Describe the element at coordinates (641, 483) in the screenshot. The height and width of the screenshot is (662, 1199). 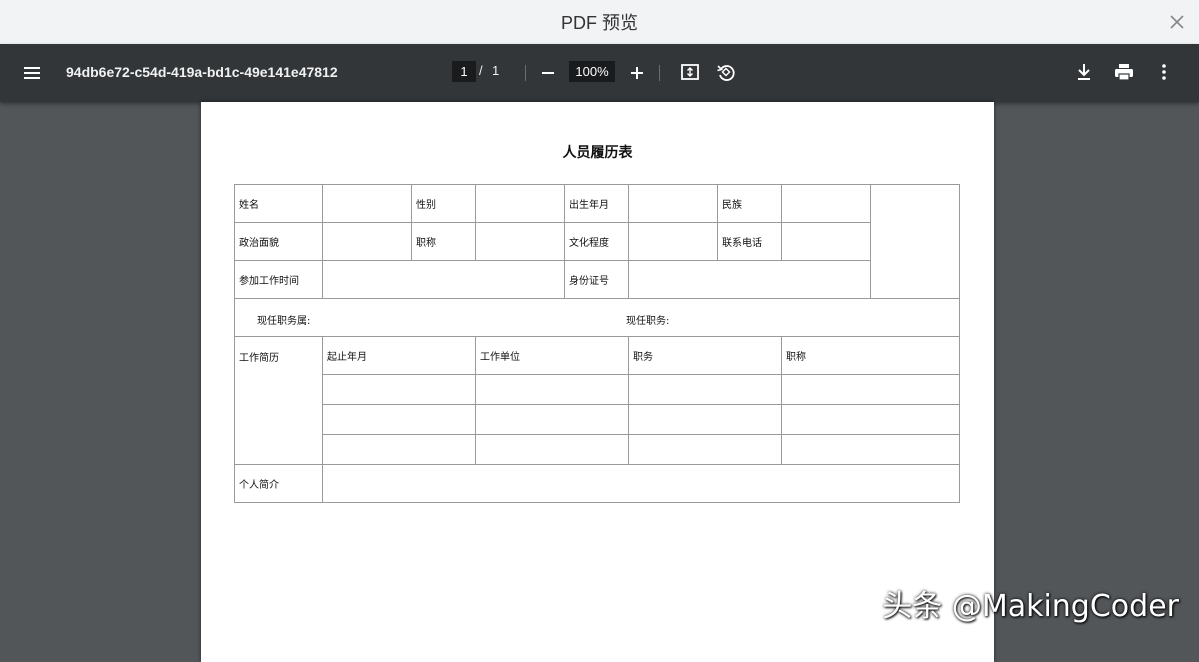
I see `field-intro` at that location.